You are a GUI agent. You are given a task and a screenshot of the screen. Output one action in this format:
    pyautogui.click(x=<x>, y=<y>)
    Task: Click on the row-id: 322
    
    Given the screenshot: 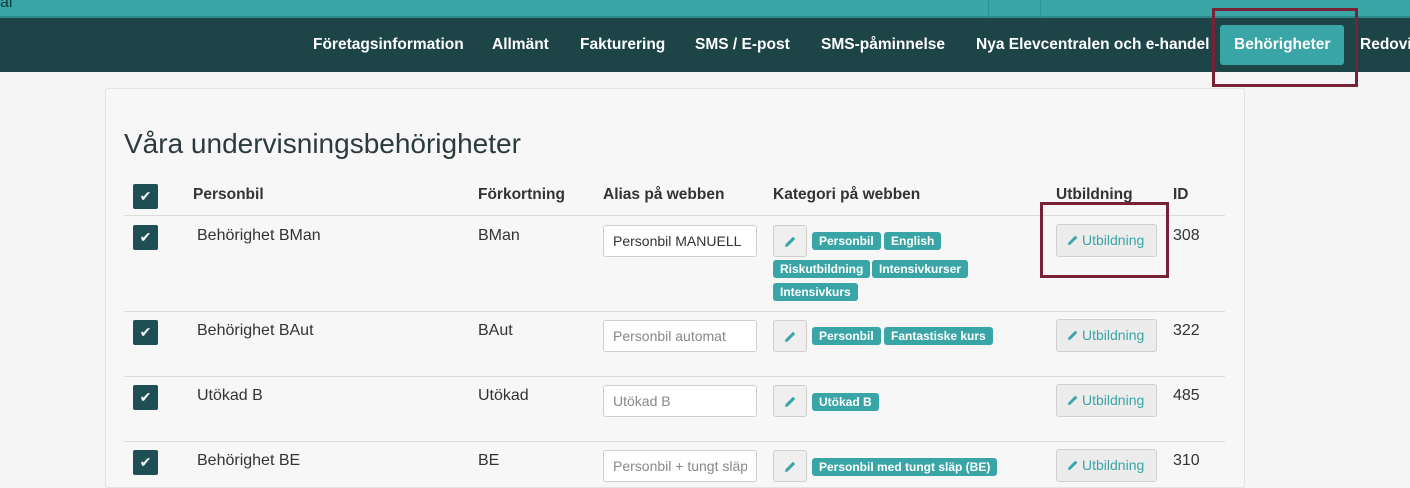 What is the action you would take?
    pyautogui.click(x=1186, y=330)
    